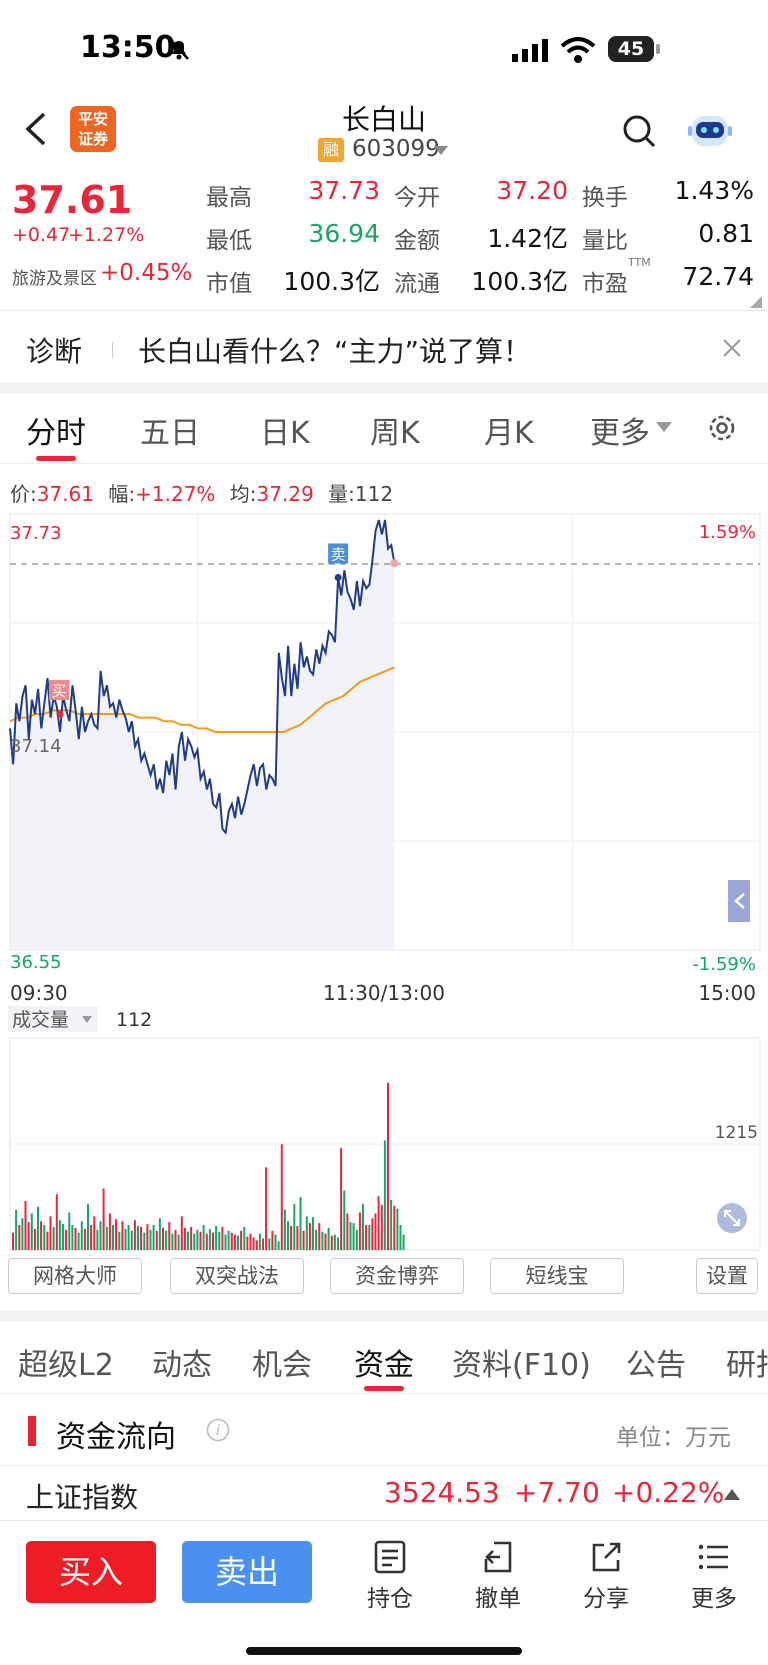 The image size is (768, 1665). What do you see at coordinates (521, 1362) in the screenshot?
I see `tab-f10: 资料(F10)` at bounding box center [521, 1362].